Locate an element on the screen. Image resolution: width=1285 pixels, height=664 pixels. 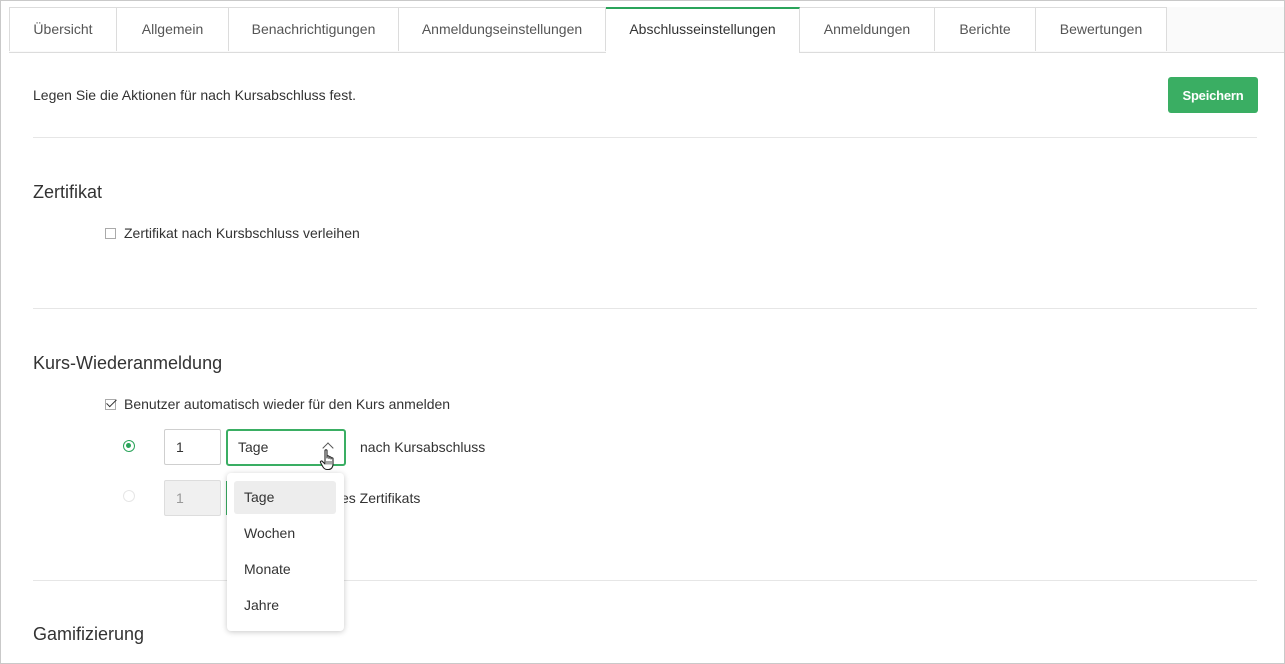
tab-ratings: Bewertungen is located at coordinates (1101, 29).